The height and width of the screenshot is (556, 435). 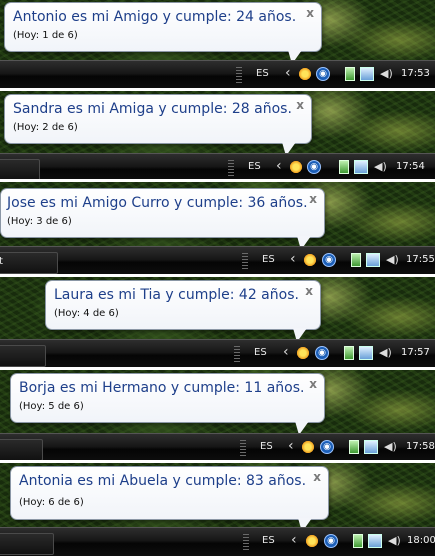 I want to click on balloon-title: Borja es mi Hermano y cumple: 11 años., so click(x=162, y=388).